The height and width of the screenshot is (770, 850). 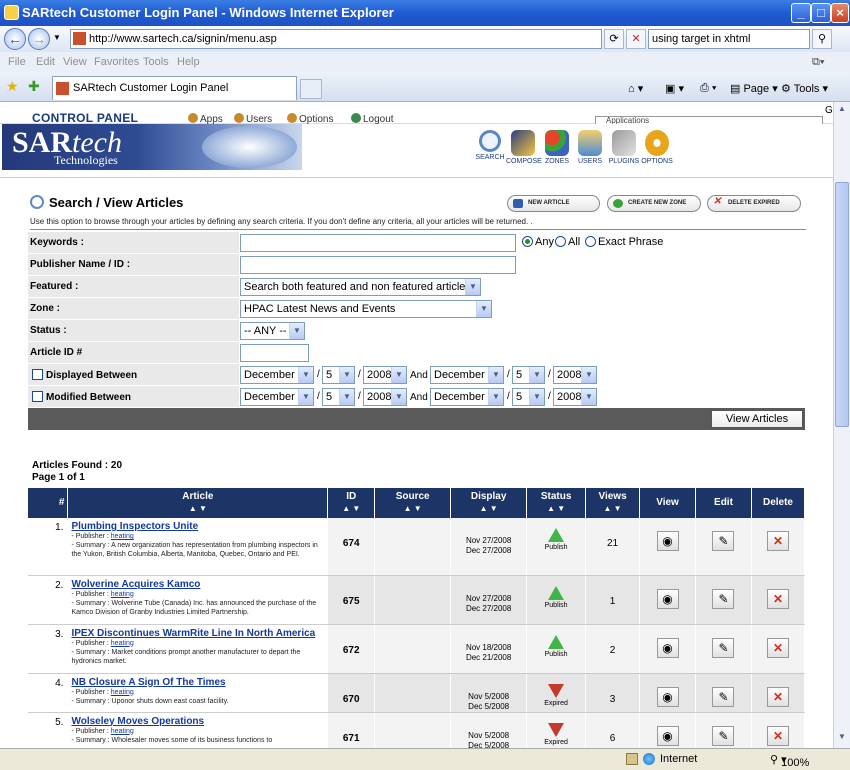 I want to click on displayed-between-checkbox, so click(x=37, y=374).